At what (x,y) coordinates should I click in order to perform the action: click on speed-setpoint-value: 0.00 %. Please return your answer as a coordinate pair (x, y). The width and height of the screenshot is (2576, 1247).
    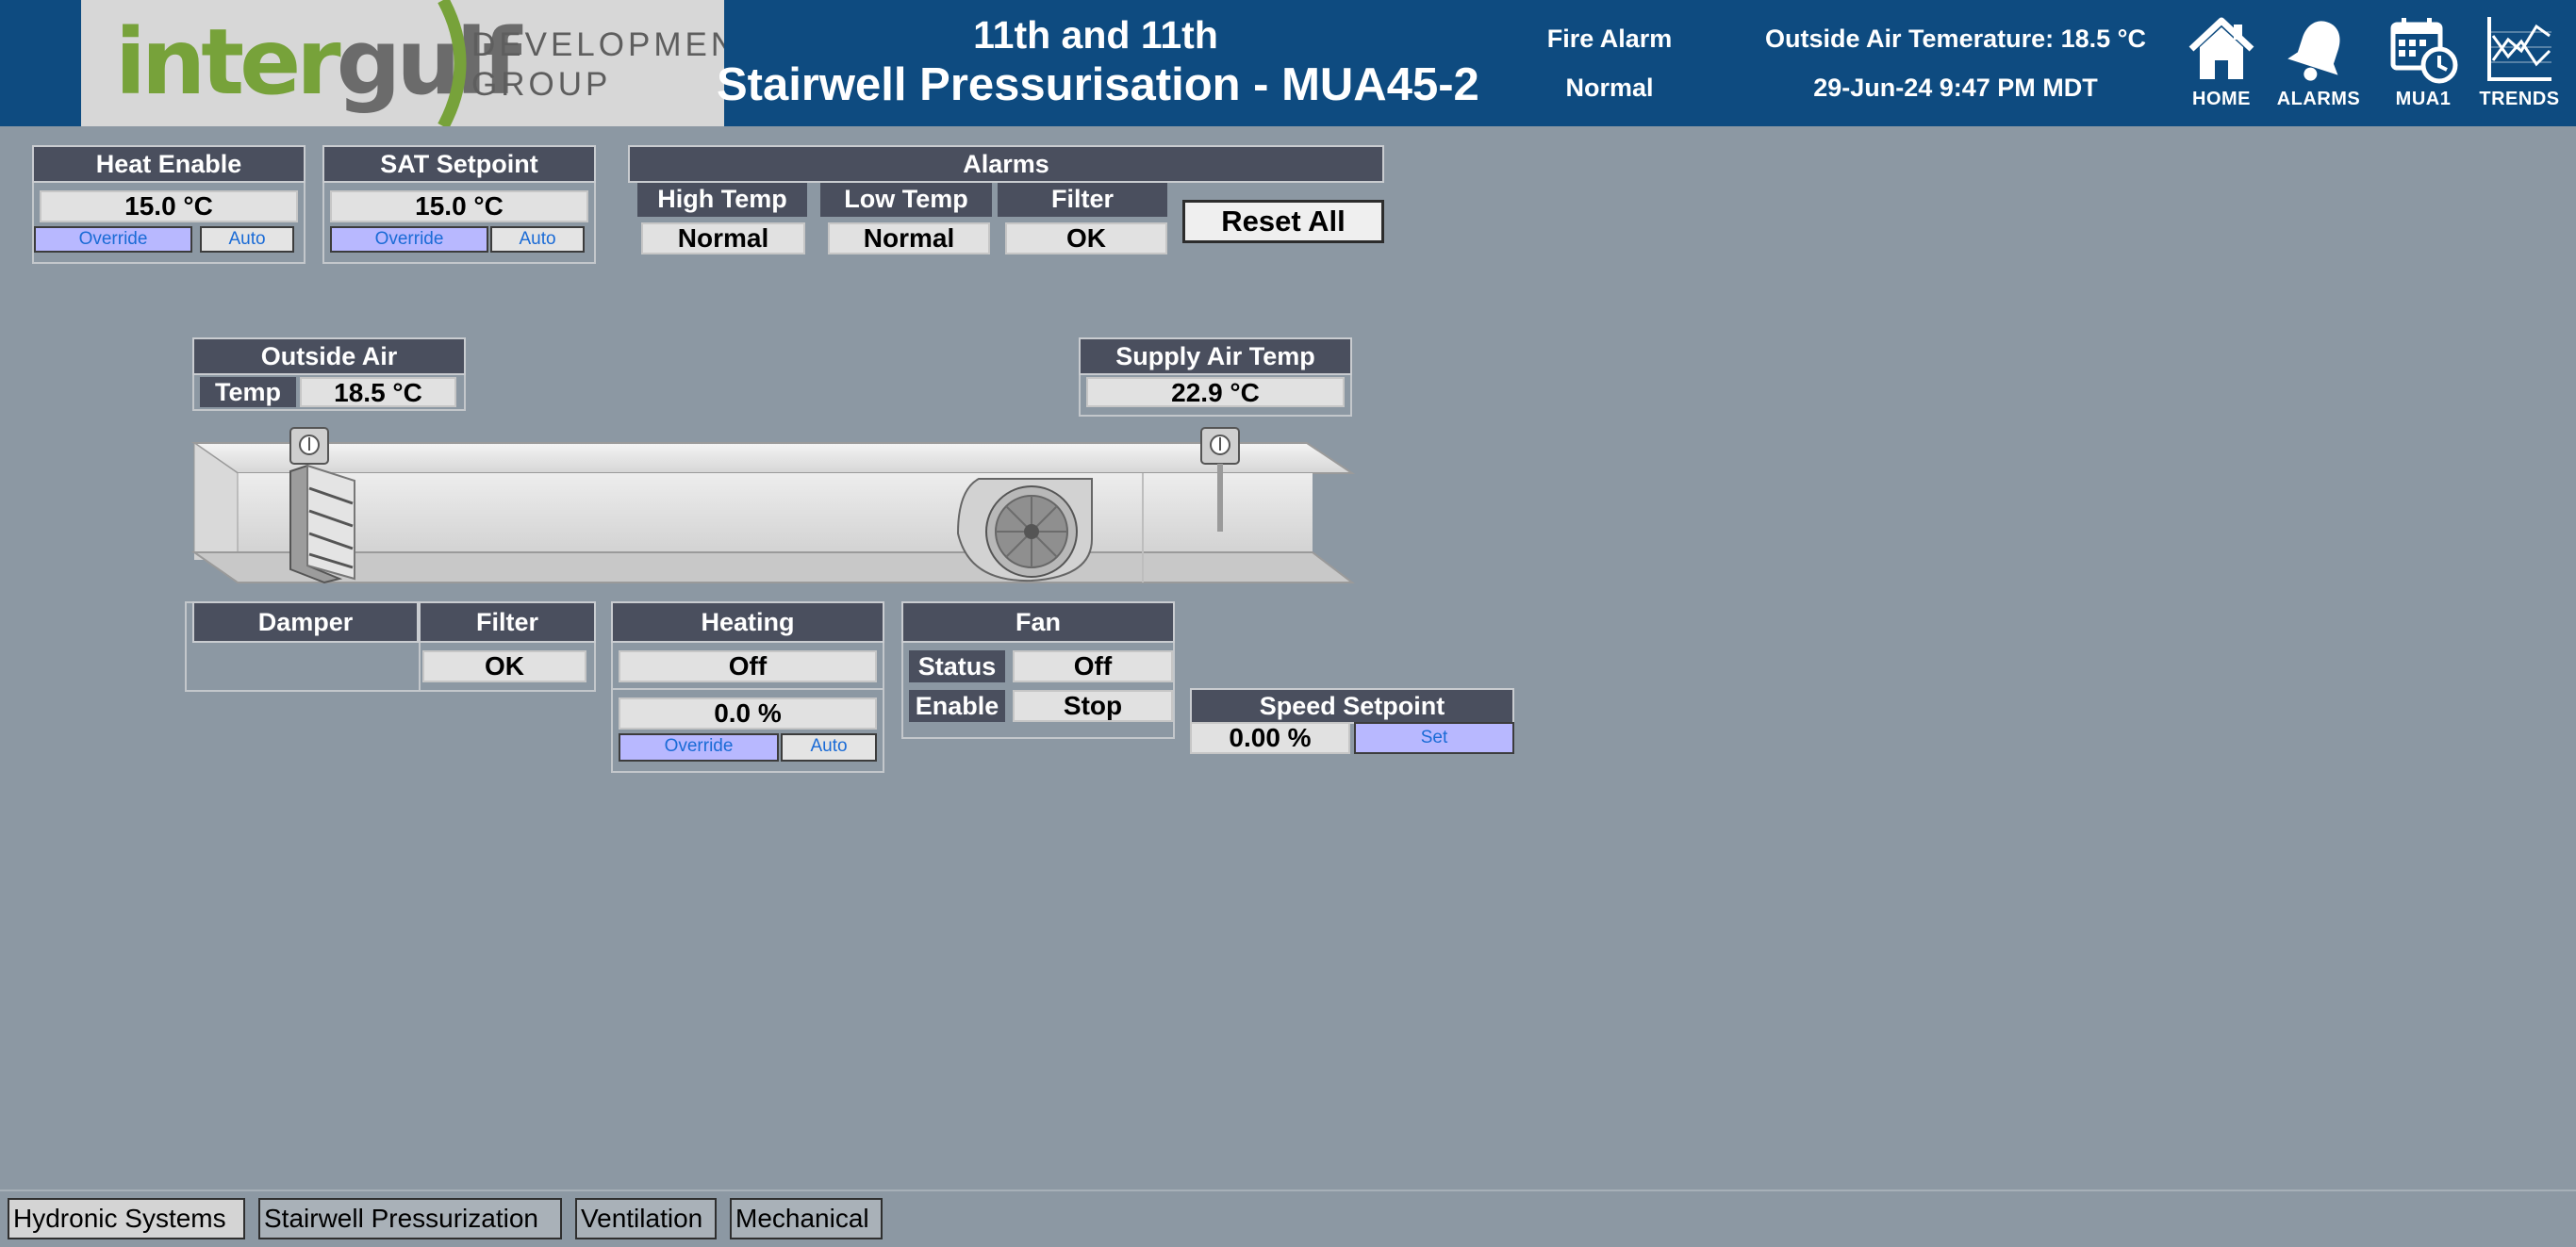
    Looking at the image, I should click on (1270, 738).